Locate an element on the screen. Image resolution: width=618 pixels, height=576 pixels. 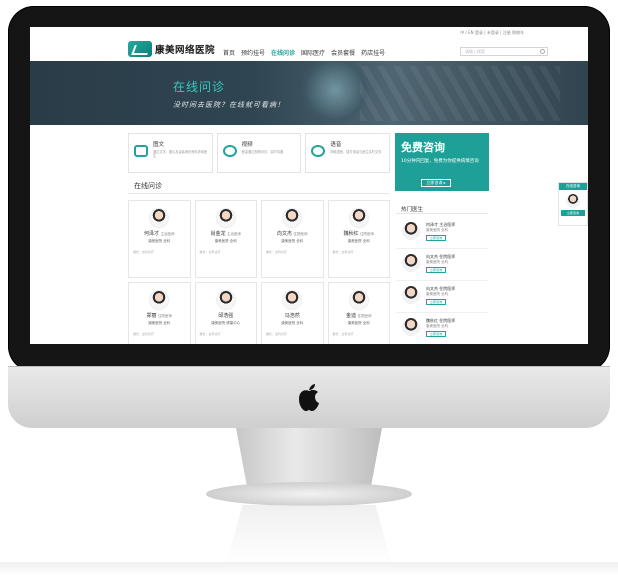
doctor-card: 邱浩强 康美医院 健康中心 擅长：全科诊疗 is located at coordinates (225, 313).